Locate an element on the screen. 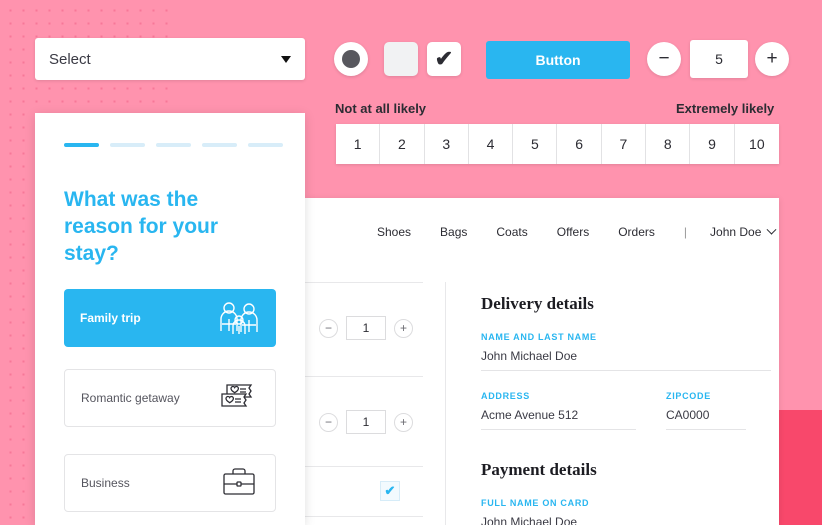 The width and height of the screenshot is (822, 525). nps-cell-4: 4 is located at coordinates (491, 144).